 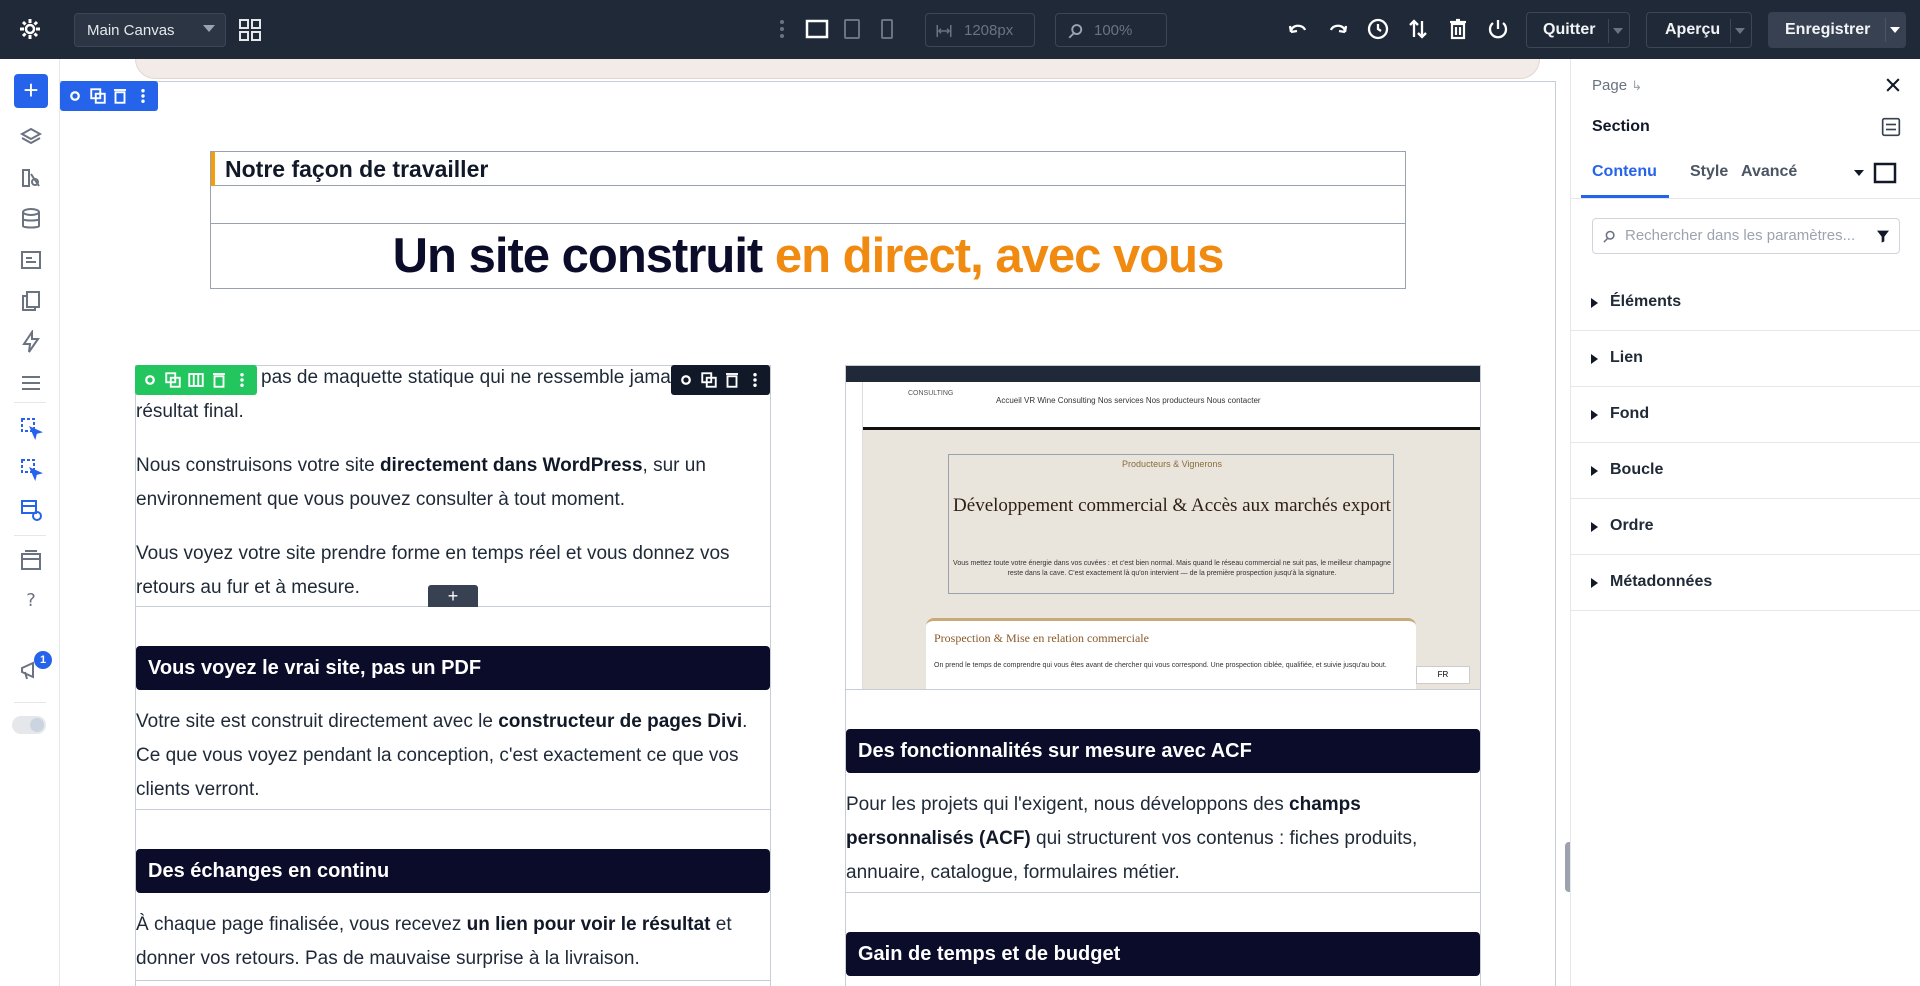 I want to click on canvas-width-value: 1208px, so click(x=989, y=30).